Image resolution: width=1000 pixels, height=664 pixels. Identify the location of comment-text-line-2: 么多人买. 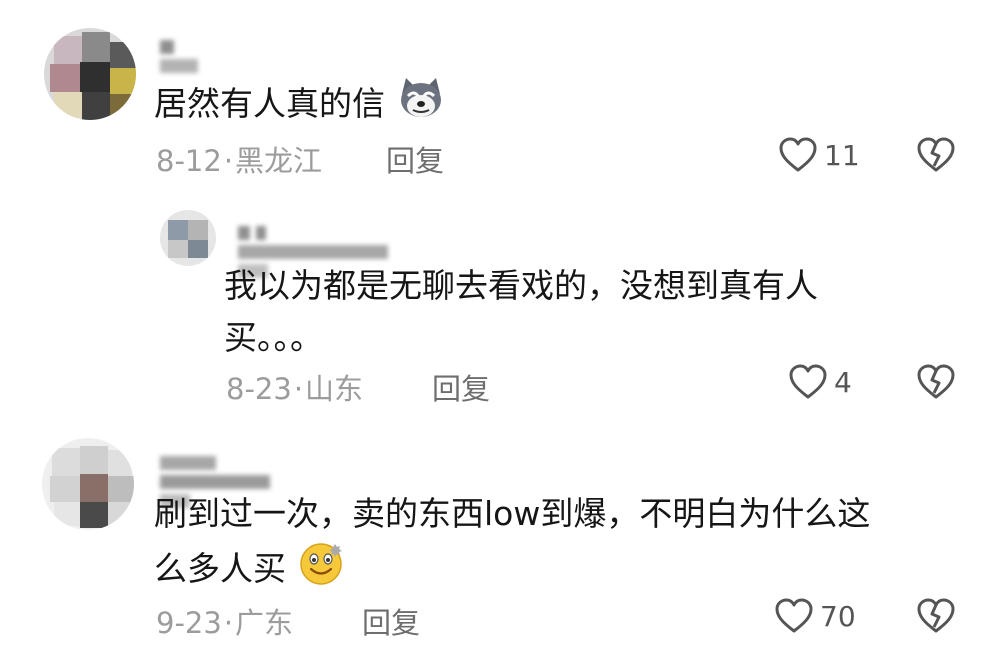
(512, 570).